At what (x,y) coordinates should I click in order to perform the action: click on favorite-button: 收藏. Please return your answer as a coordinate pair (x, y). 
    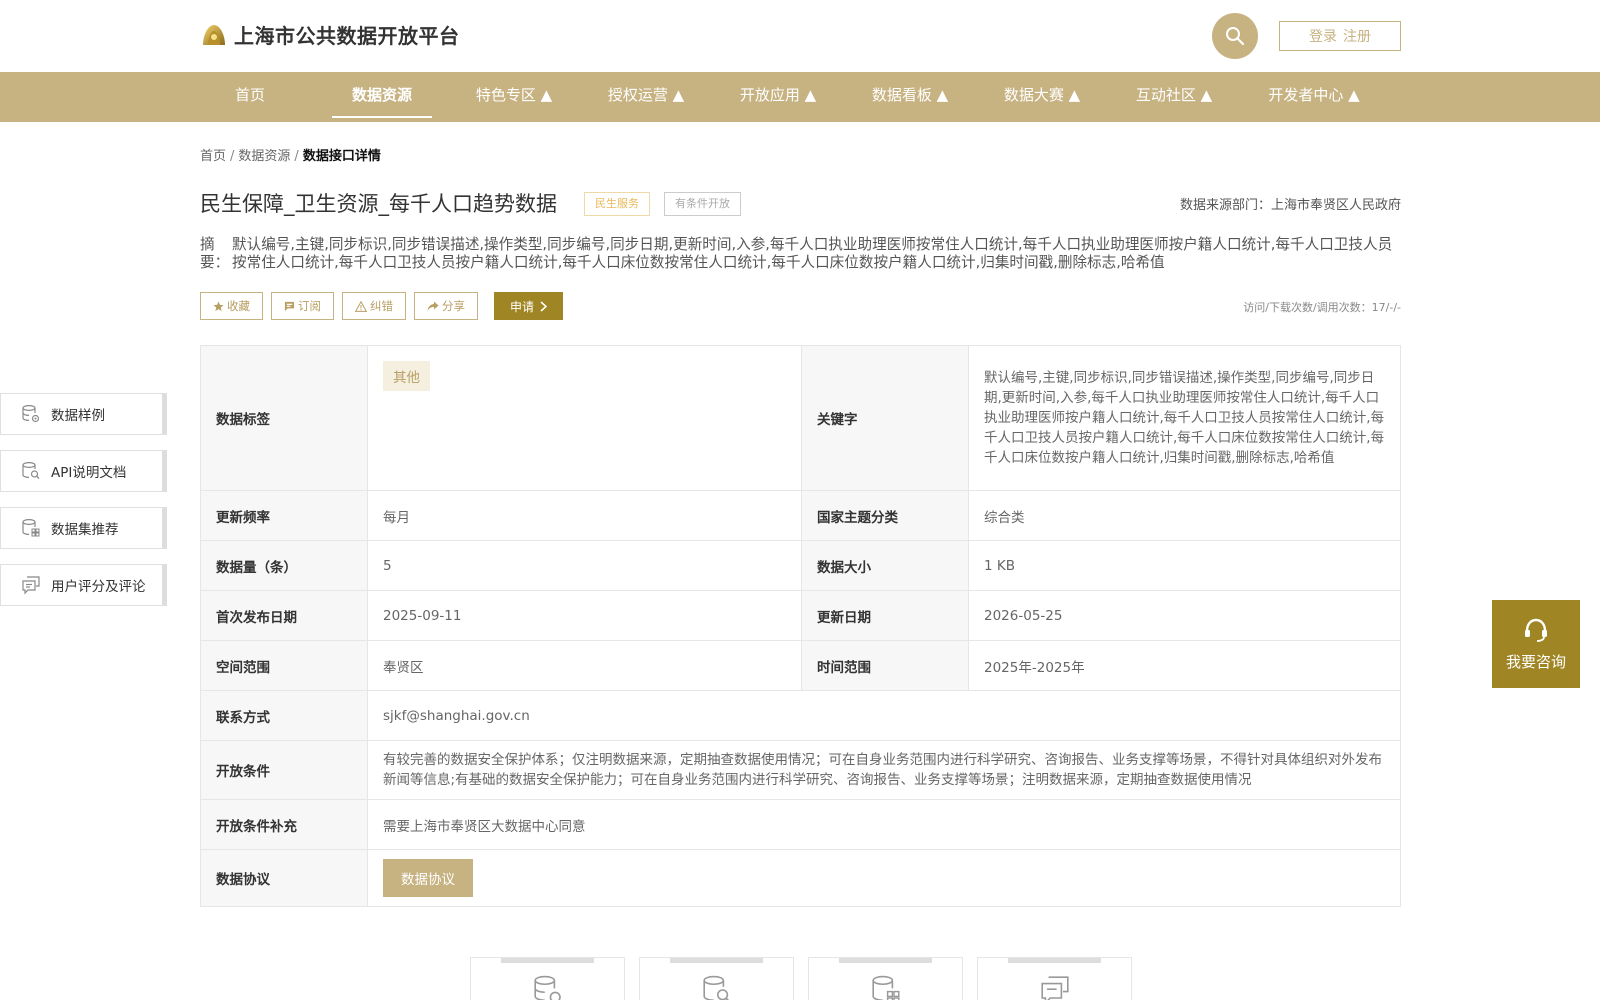
    Looking at the image, I should click on (231, 306).